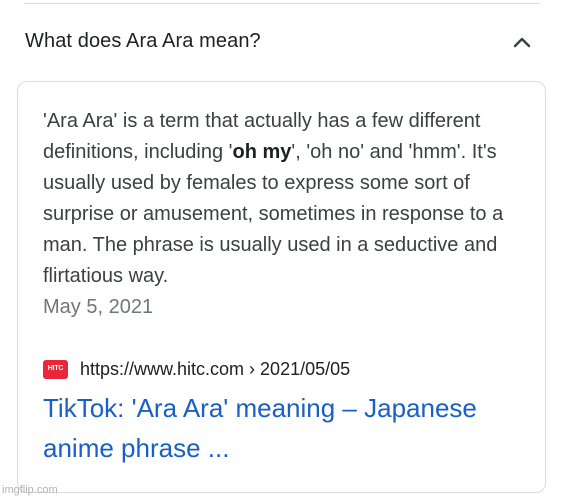 The width and height of the screenshot is (564, 499). What do you see at coordinates (98, 307) in the screenshot?
I see `snippet-date: May 5, 2021` at bounding box center [98, 307].